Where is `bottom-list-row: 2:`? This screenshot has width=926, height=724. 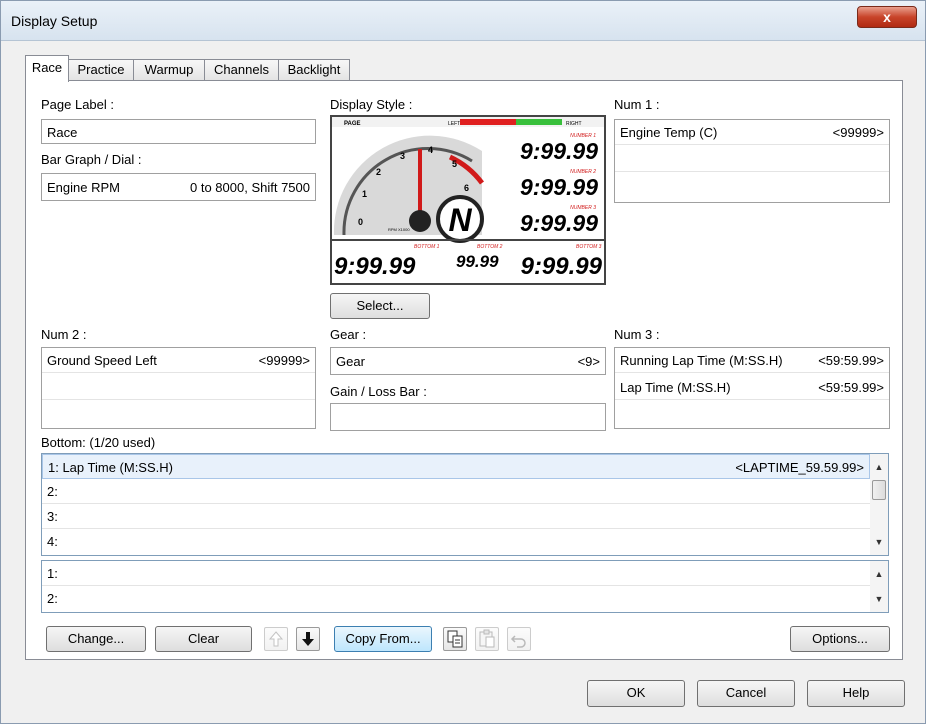 bottom-list-row: 2: is located at coordinates (456, 491).